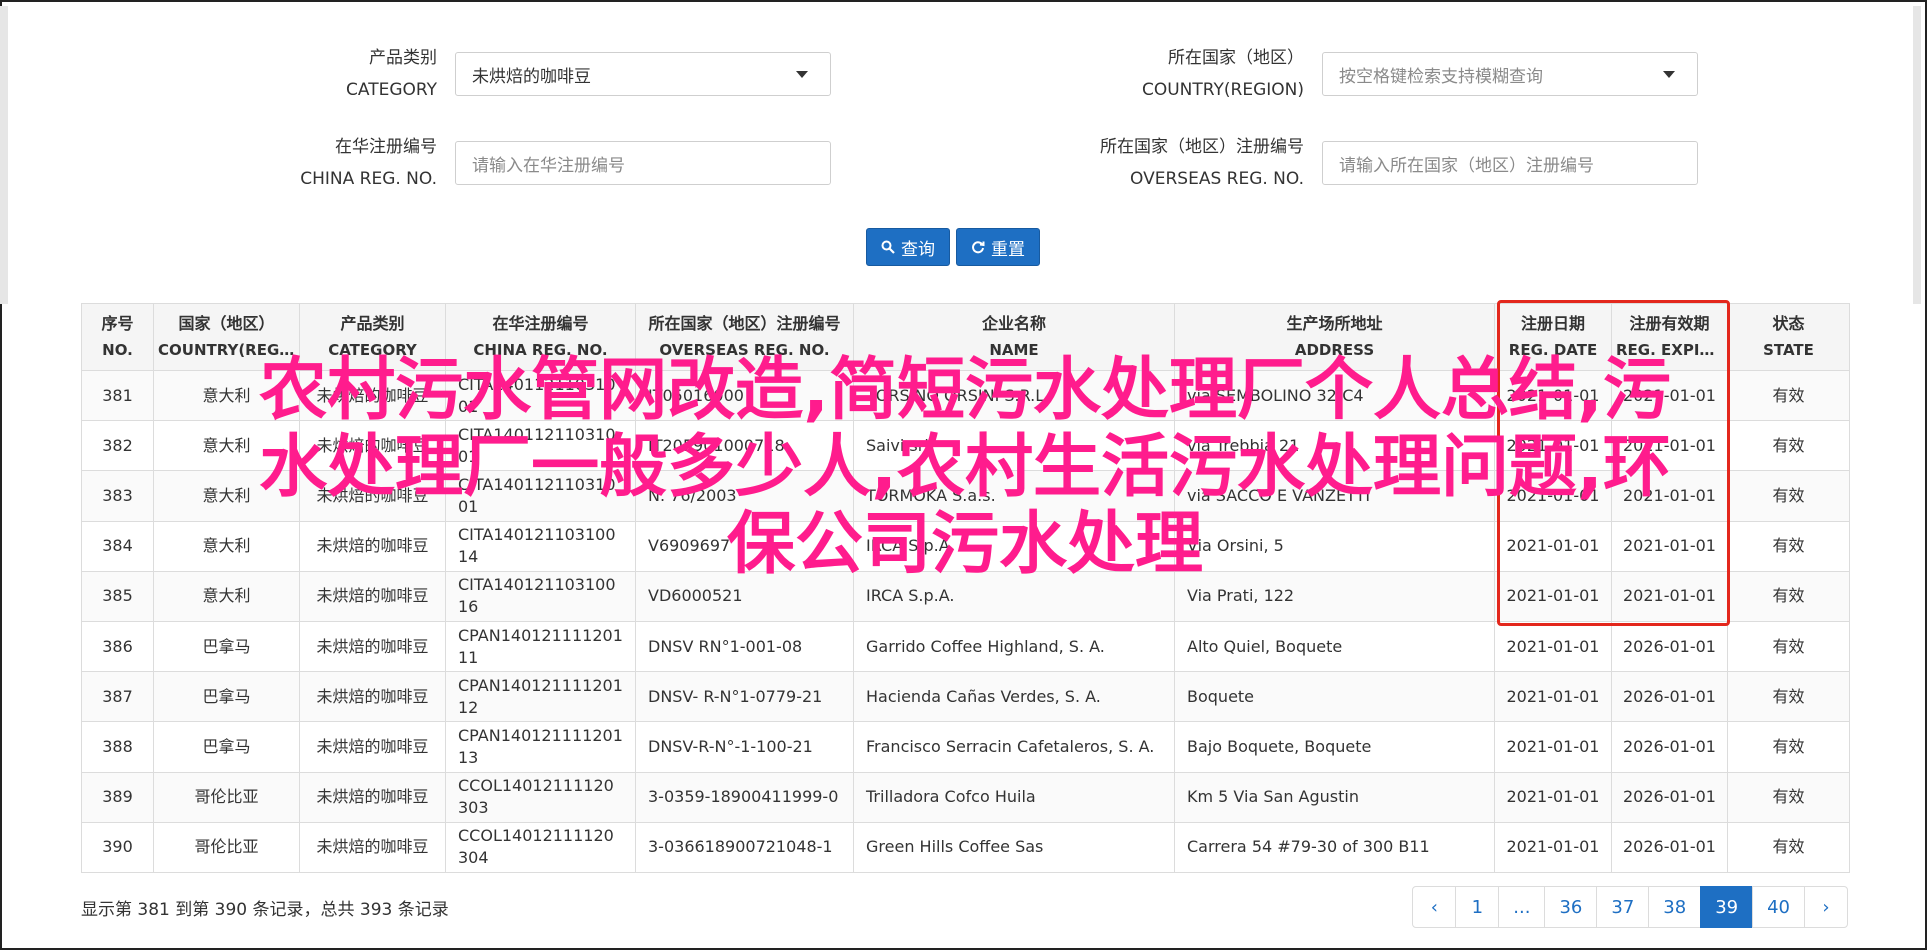 This screenshot has width=1927, height=950. Describe the element at coordinates (1334, 446) in the screenshot. I see `table-cell: via Trebbia 21` at that location.